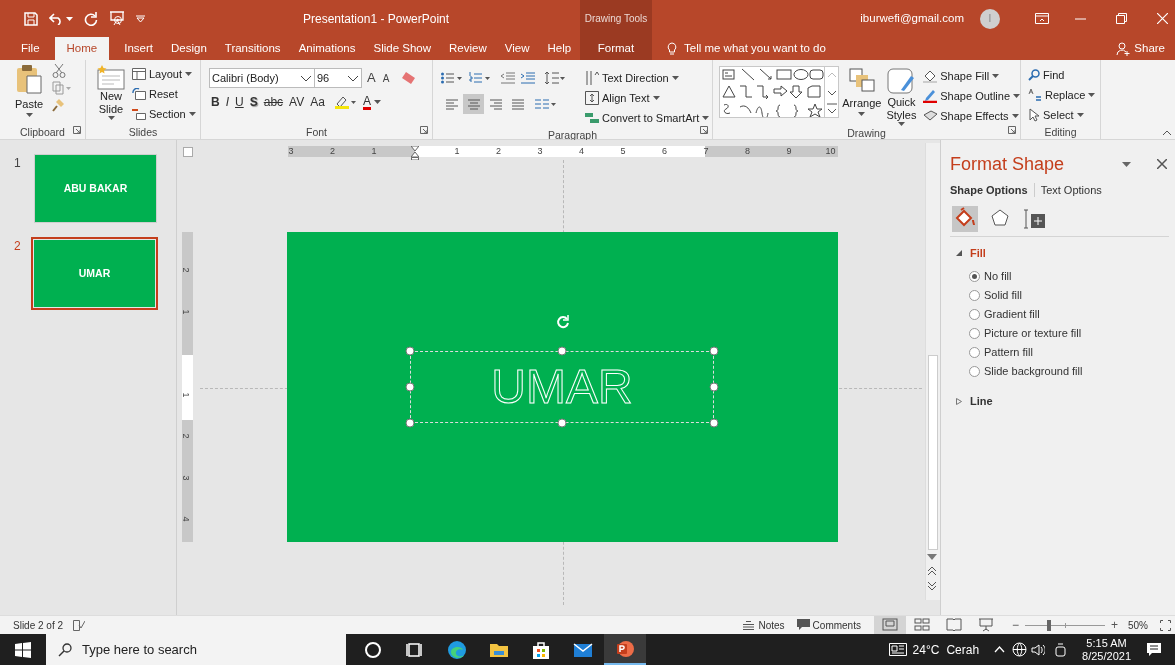 The width and height of the screenshot is (1175, 665). What do you see at coordinates (140, 18) in the screenshot?
I see `customize-toolbar-icon` at bounding box center [140, 18].